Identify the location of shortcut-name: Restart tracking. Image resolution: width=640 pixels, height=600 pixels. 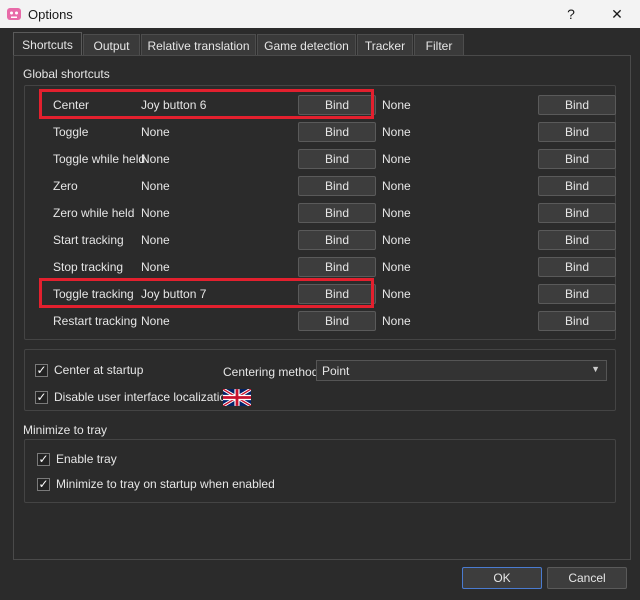
(95, 321).